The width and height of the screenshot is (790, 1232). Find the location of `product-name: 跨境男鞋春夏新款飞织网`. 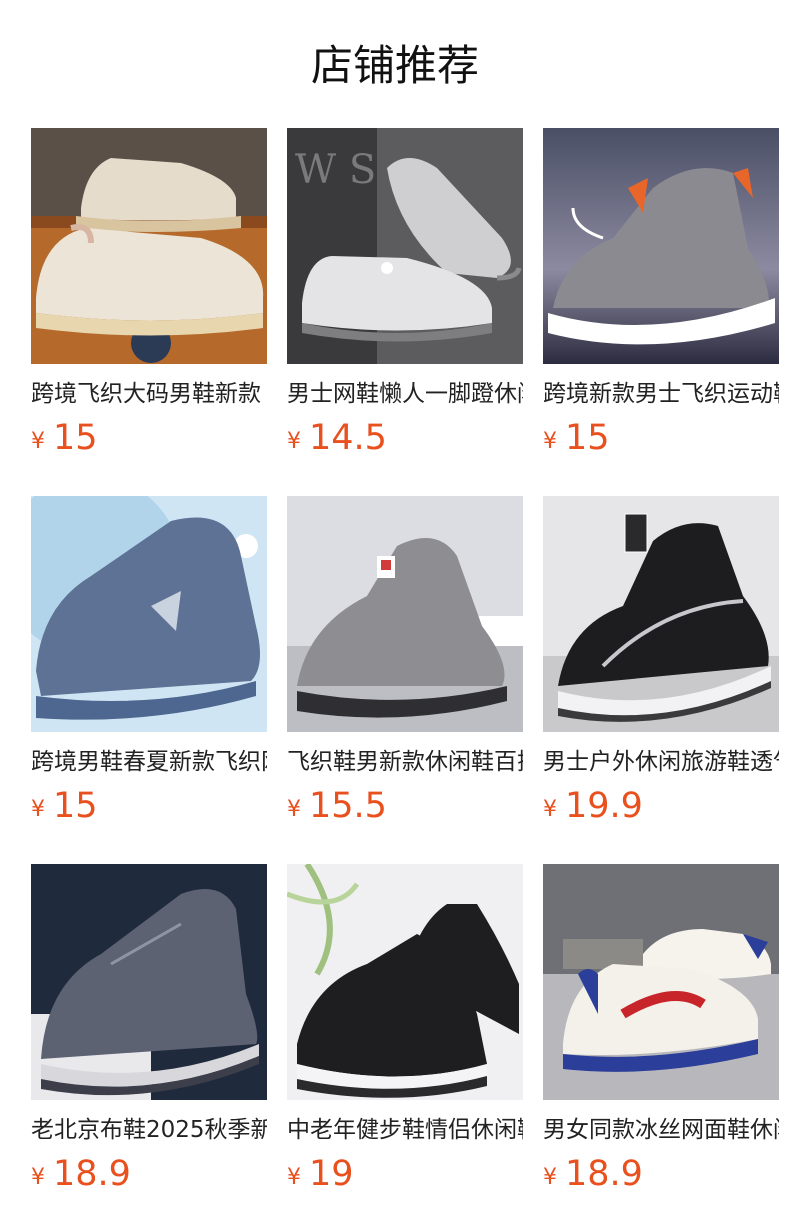

product-name: 跨境男鞋春夏新款飞织网 is located at coordinates (149, 762).